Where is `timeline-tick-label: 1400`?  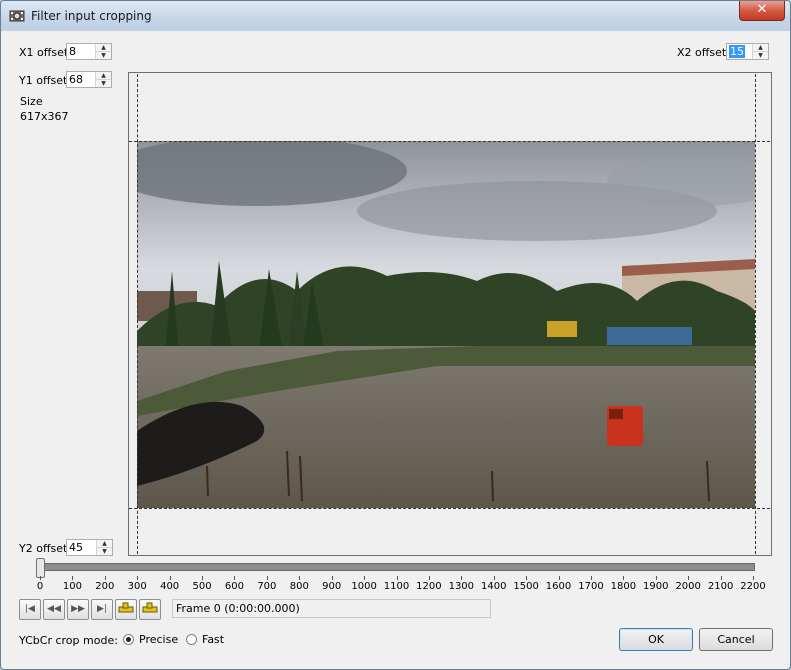 timeline-tick-label: 1400 is located at coordinates (493, 586).